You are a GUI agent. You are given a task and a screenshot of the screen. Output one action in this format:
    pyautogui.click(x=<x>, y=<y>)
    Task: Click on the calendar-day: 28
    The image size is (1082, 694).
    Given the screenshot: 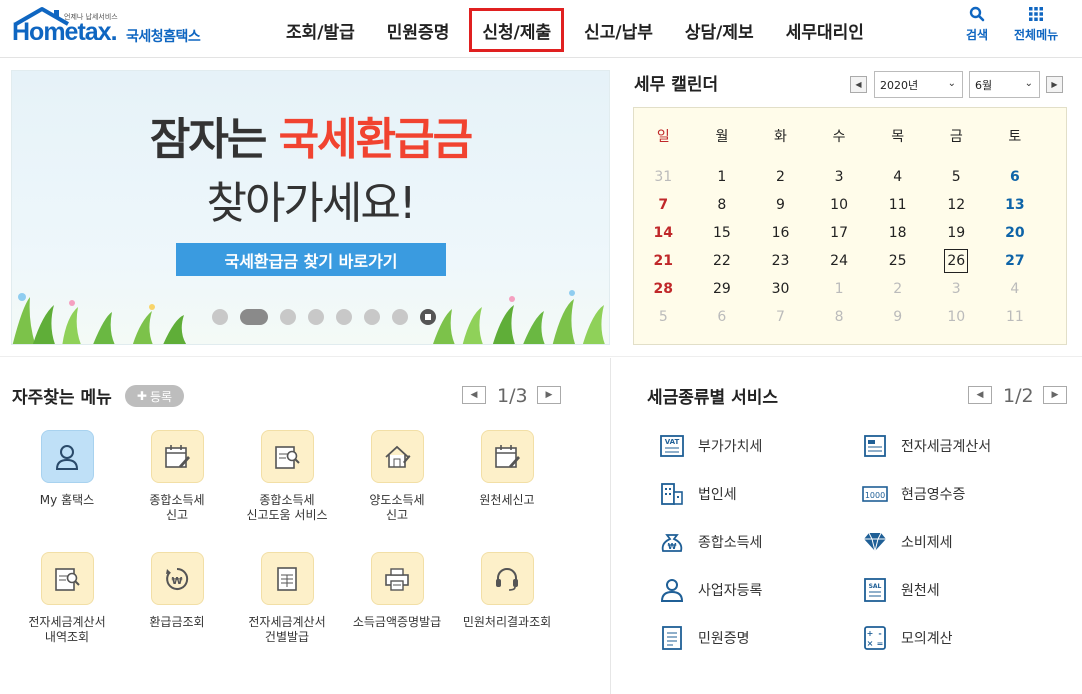 What is the action you would take?
    pyautogui.click(x=663, y=289)
    